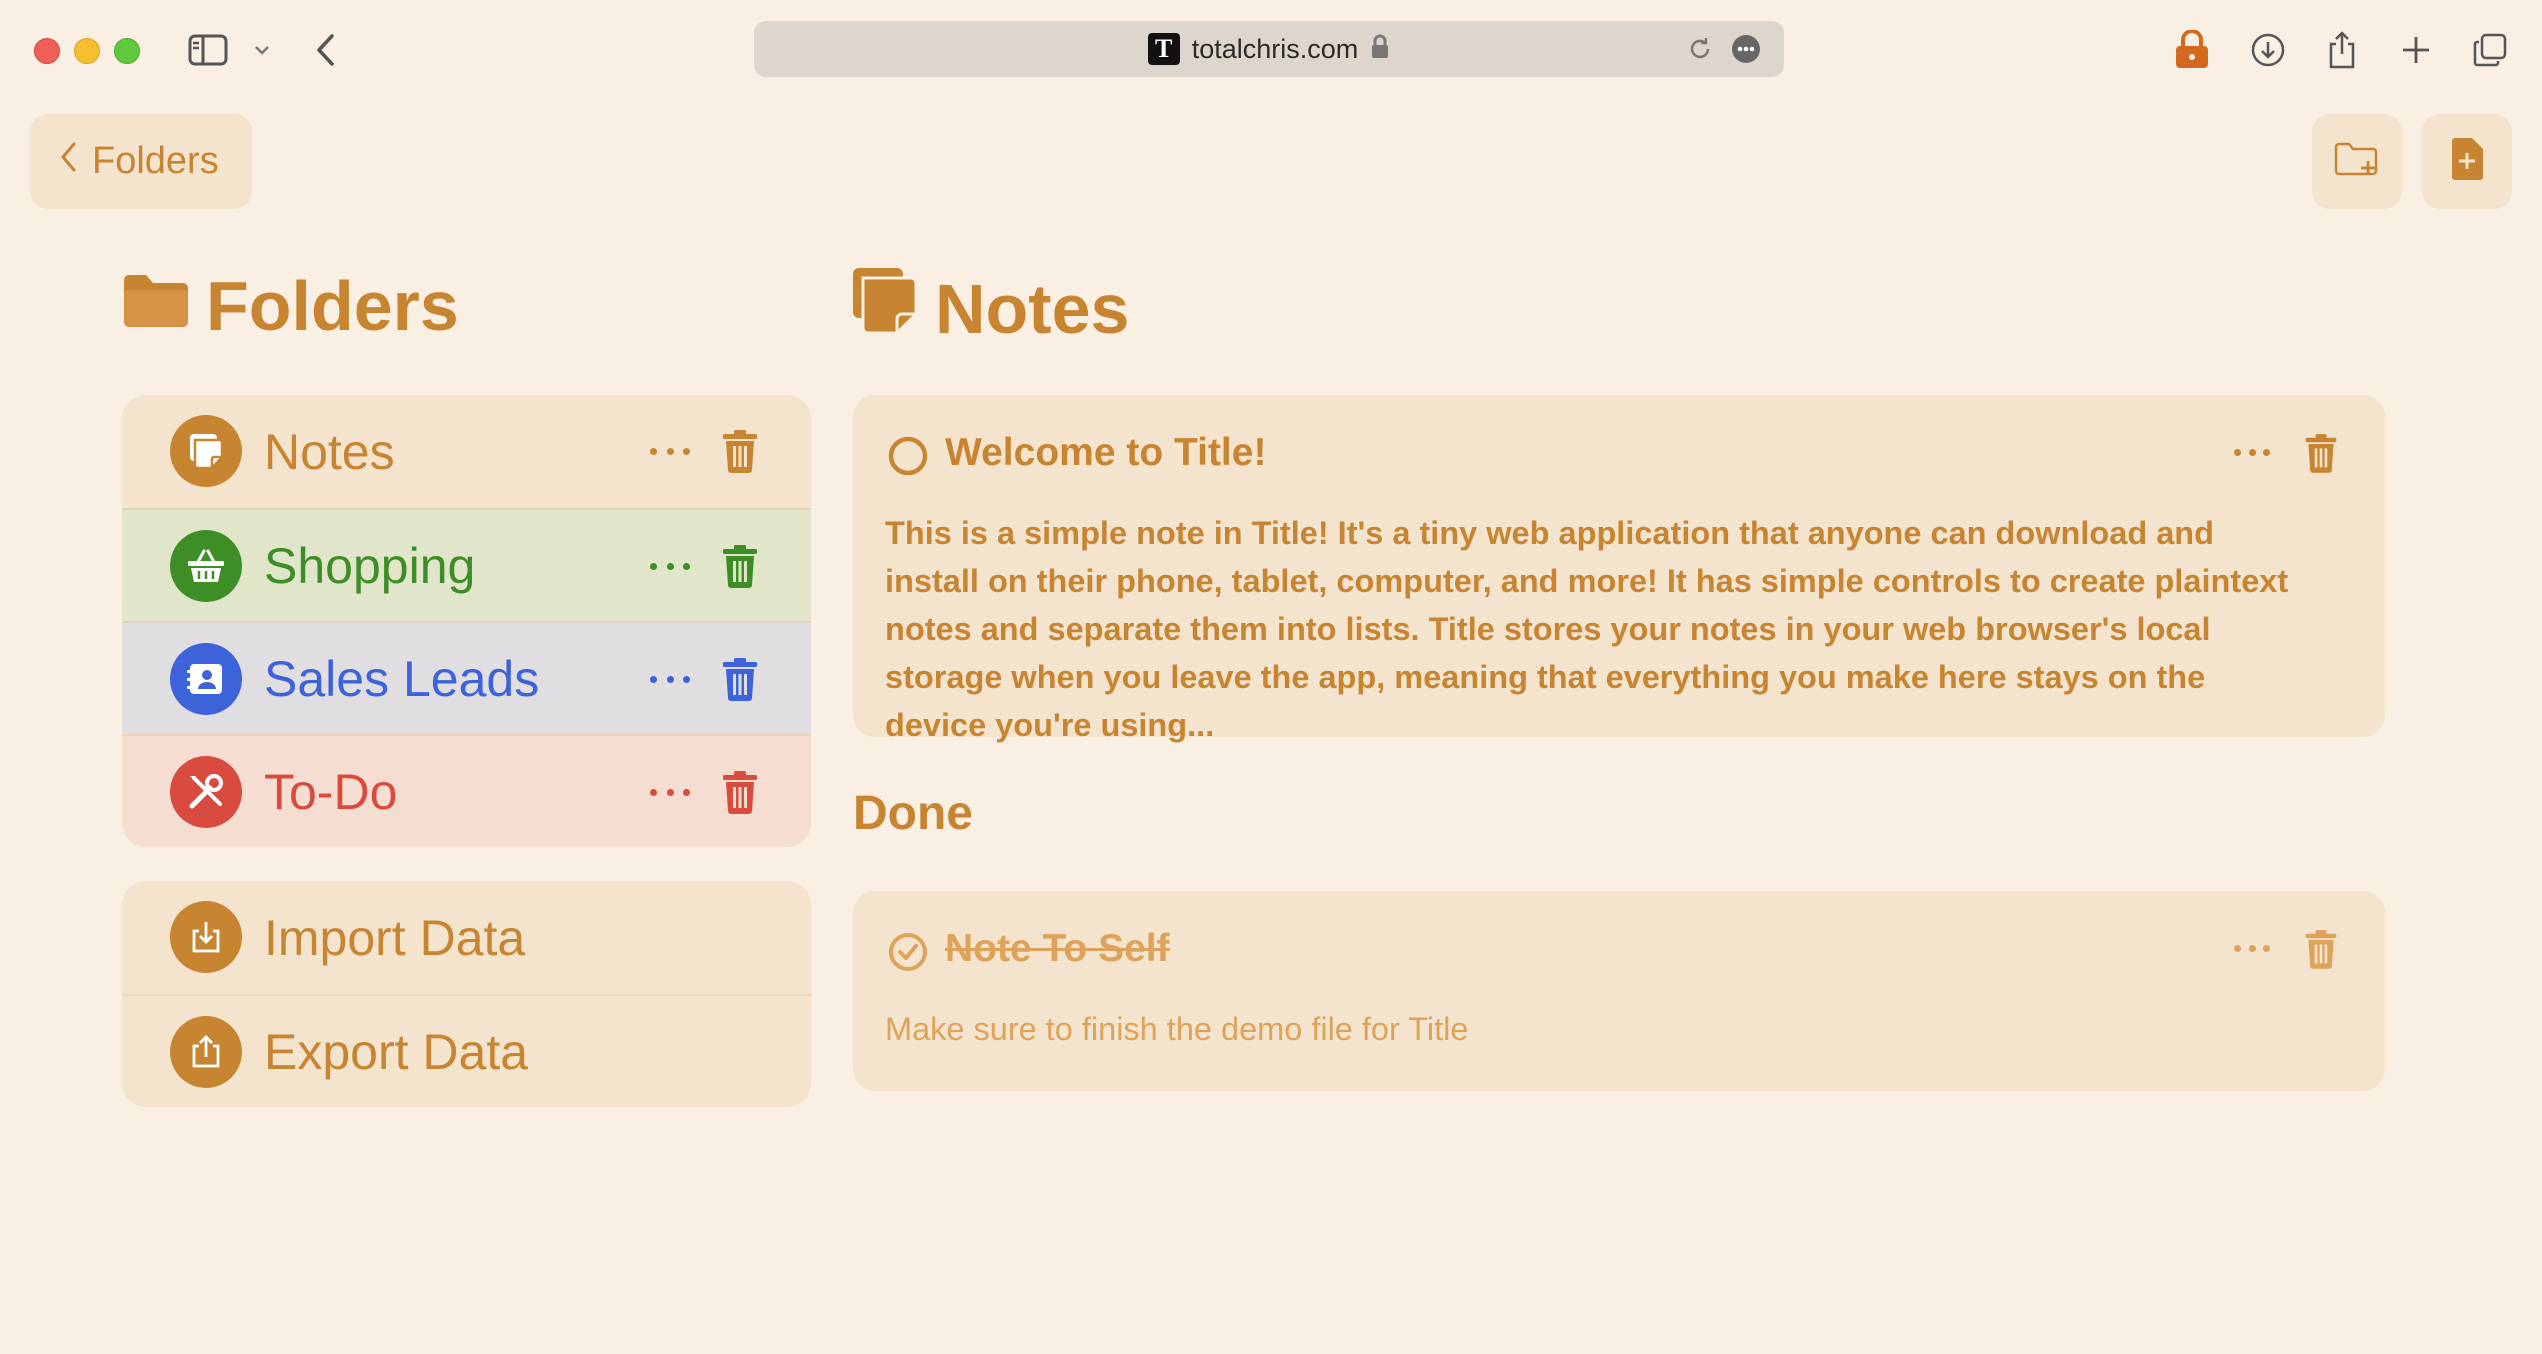 The height and width of the screenshot is (1354, 2542). What do you see at coordinates (1380, 49) in the screenshot?
I see `lock-icon` at bounding box center [1380, 49].